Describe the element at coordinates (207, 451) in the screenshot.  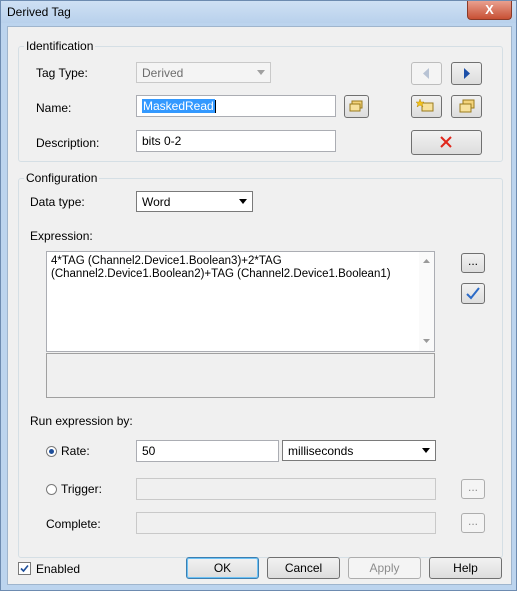
I see `rate-input: 50` at that location.